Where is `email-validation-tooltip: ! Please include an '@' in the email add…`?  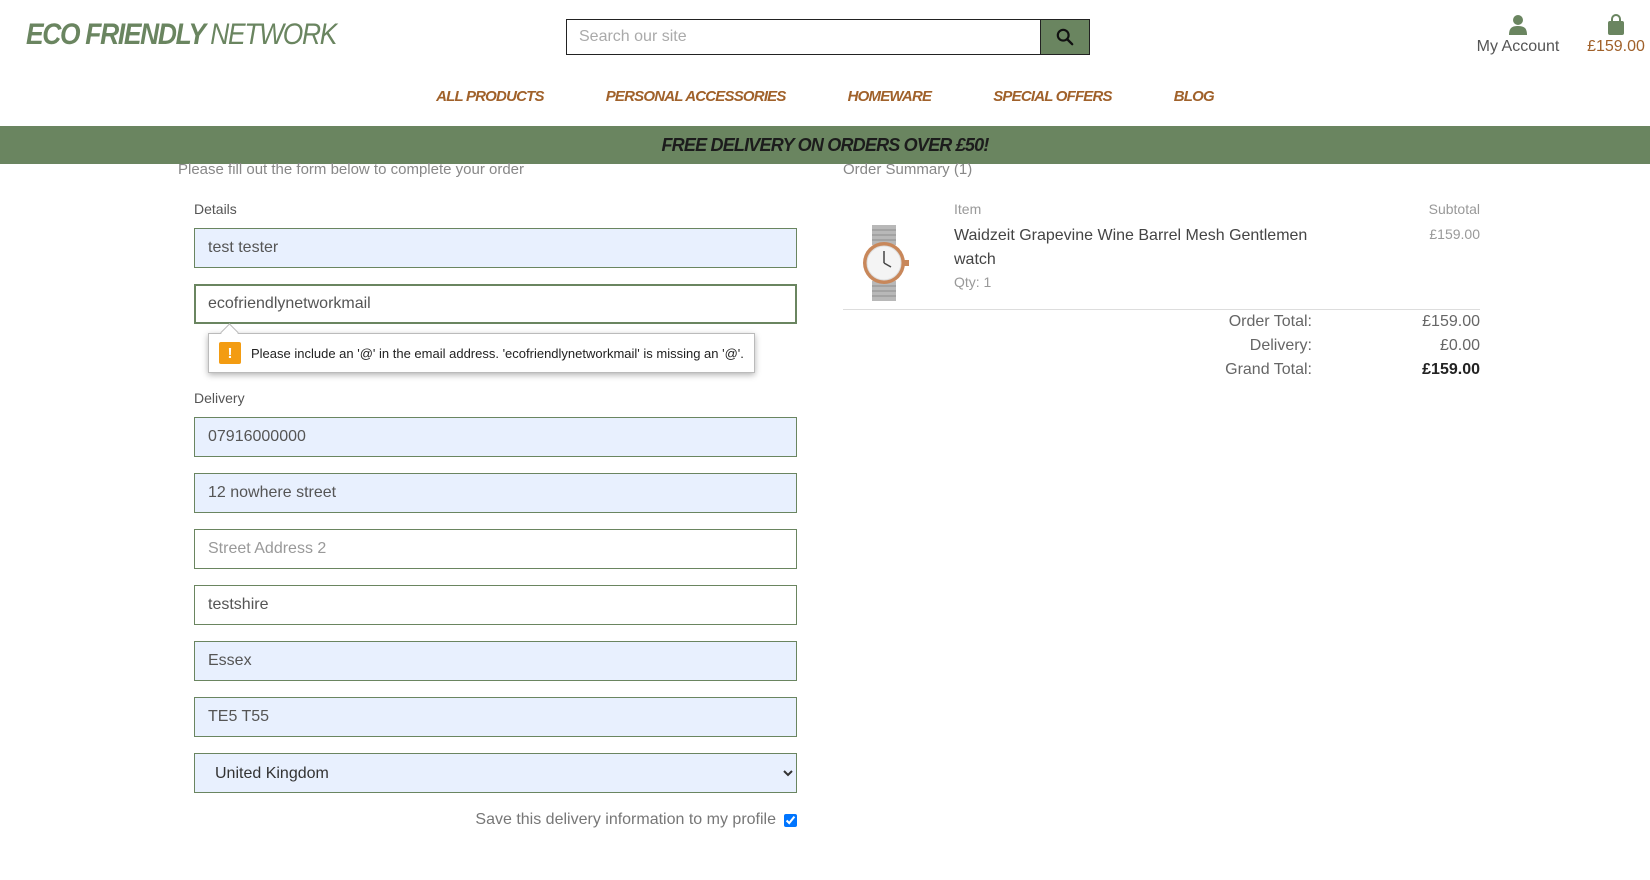 email-validation-tooltip: ! Please include an '@' in the email add… is located at coordinates (481, 353).